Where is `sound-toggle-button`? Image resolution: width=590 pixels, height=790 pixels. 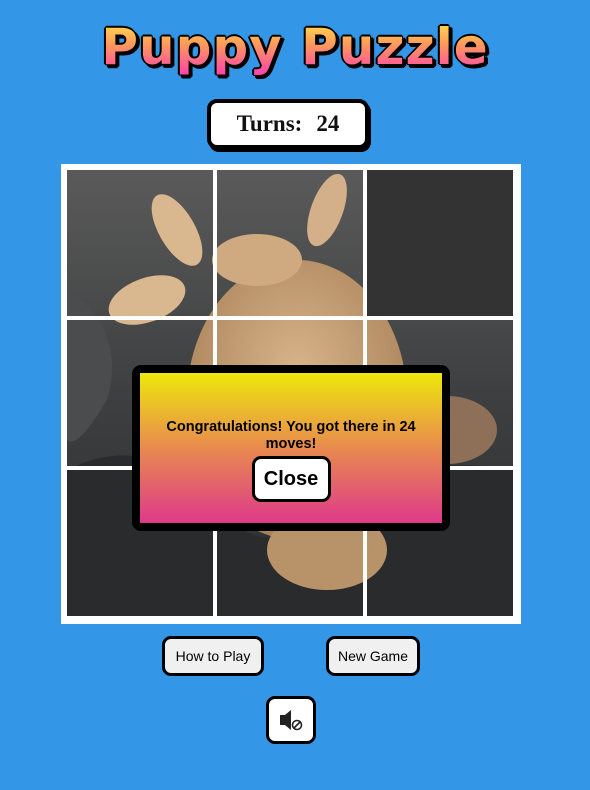
sound-toggle-button is located at coordinates (291, 720).